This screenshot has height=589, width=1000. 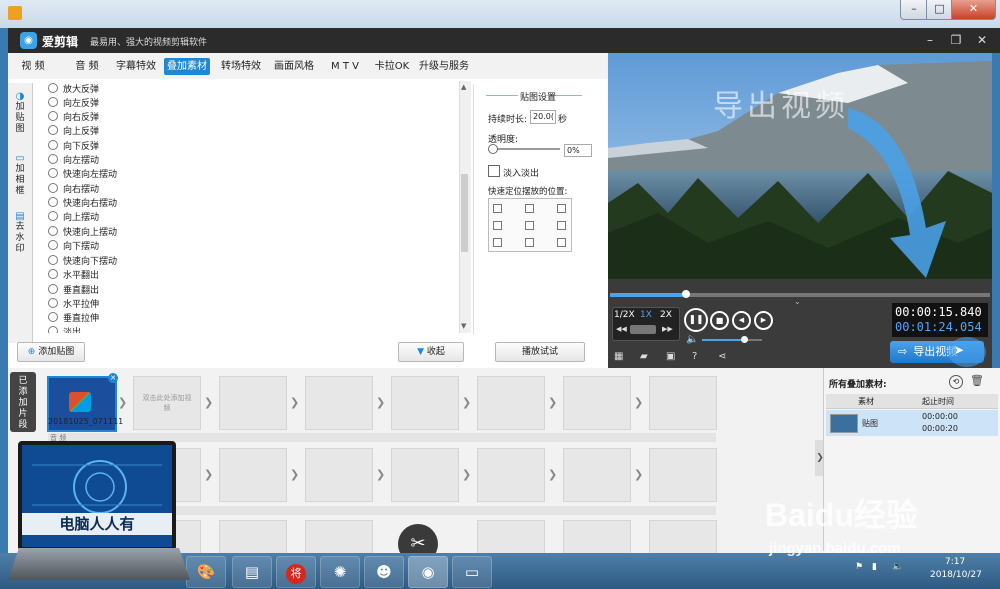 What do you see at coordinates (73, 161) in the screenshot?
I see `list-item: 向左摆动` at bounding box center [73, 161].